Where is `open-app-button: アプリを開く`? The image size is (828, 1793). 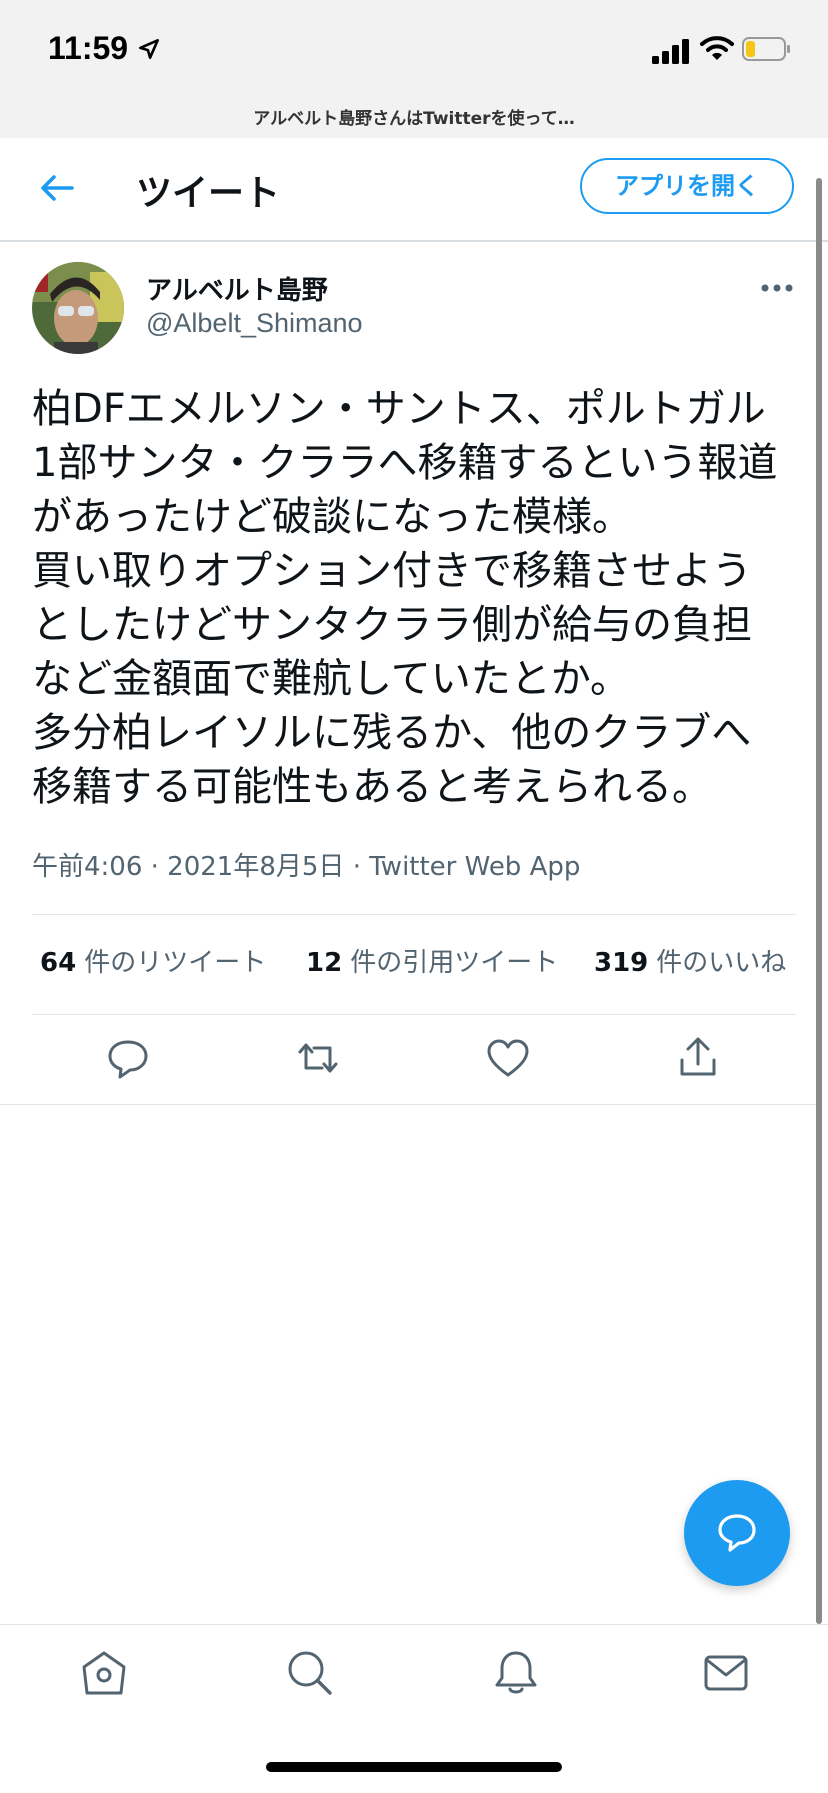
open-app-button: アプリを開く is located at coordinates (687, 186).